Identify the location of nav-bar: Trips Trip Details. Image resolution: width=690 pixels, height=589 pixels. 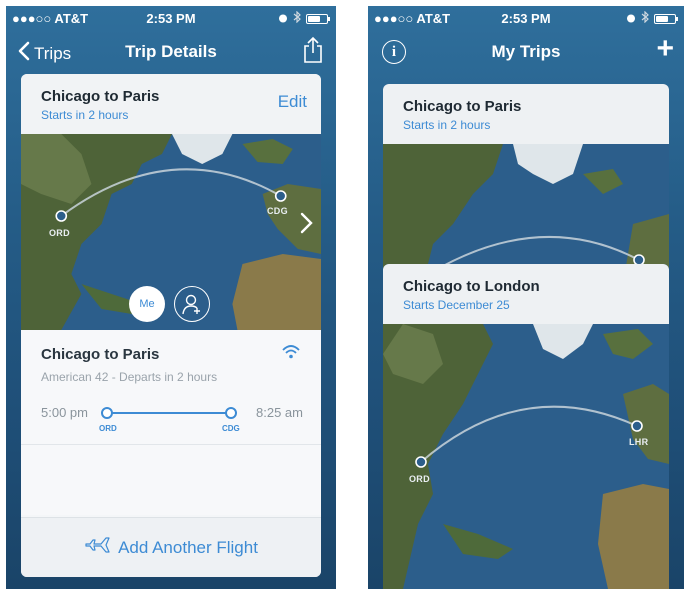
(171, 52).